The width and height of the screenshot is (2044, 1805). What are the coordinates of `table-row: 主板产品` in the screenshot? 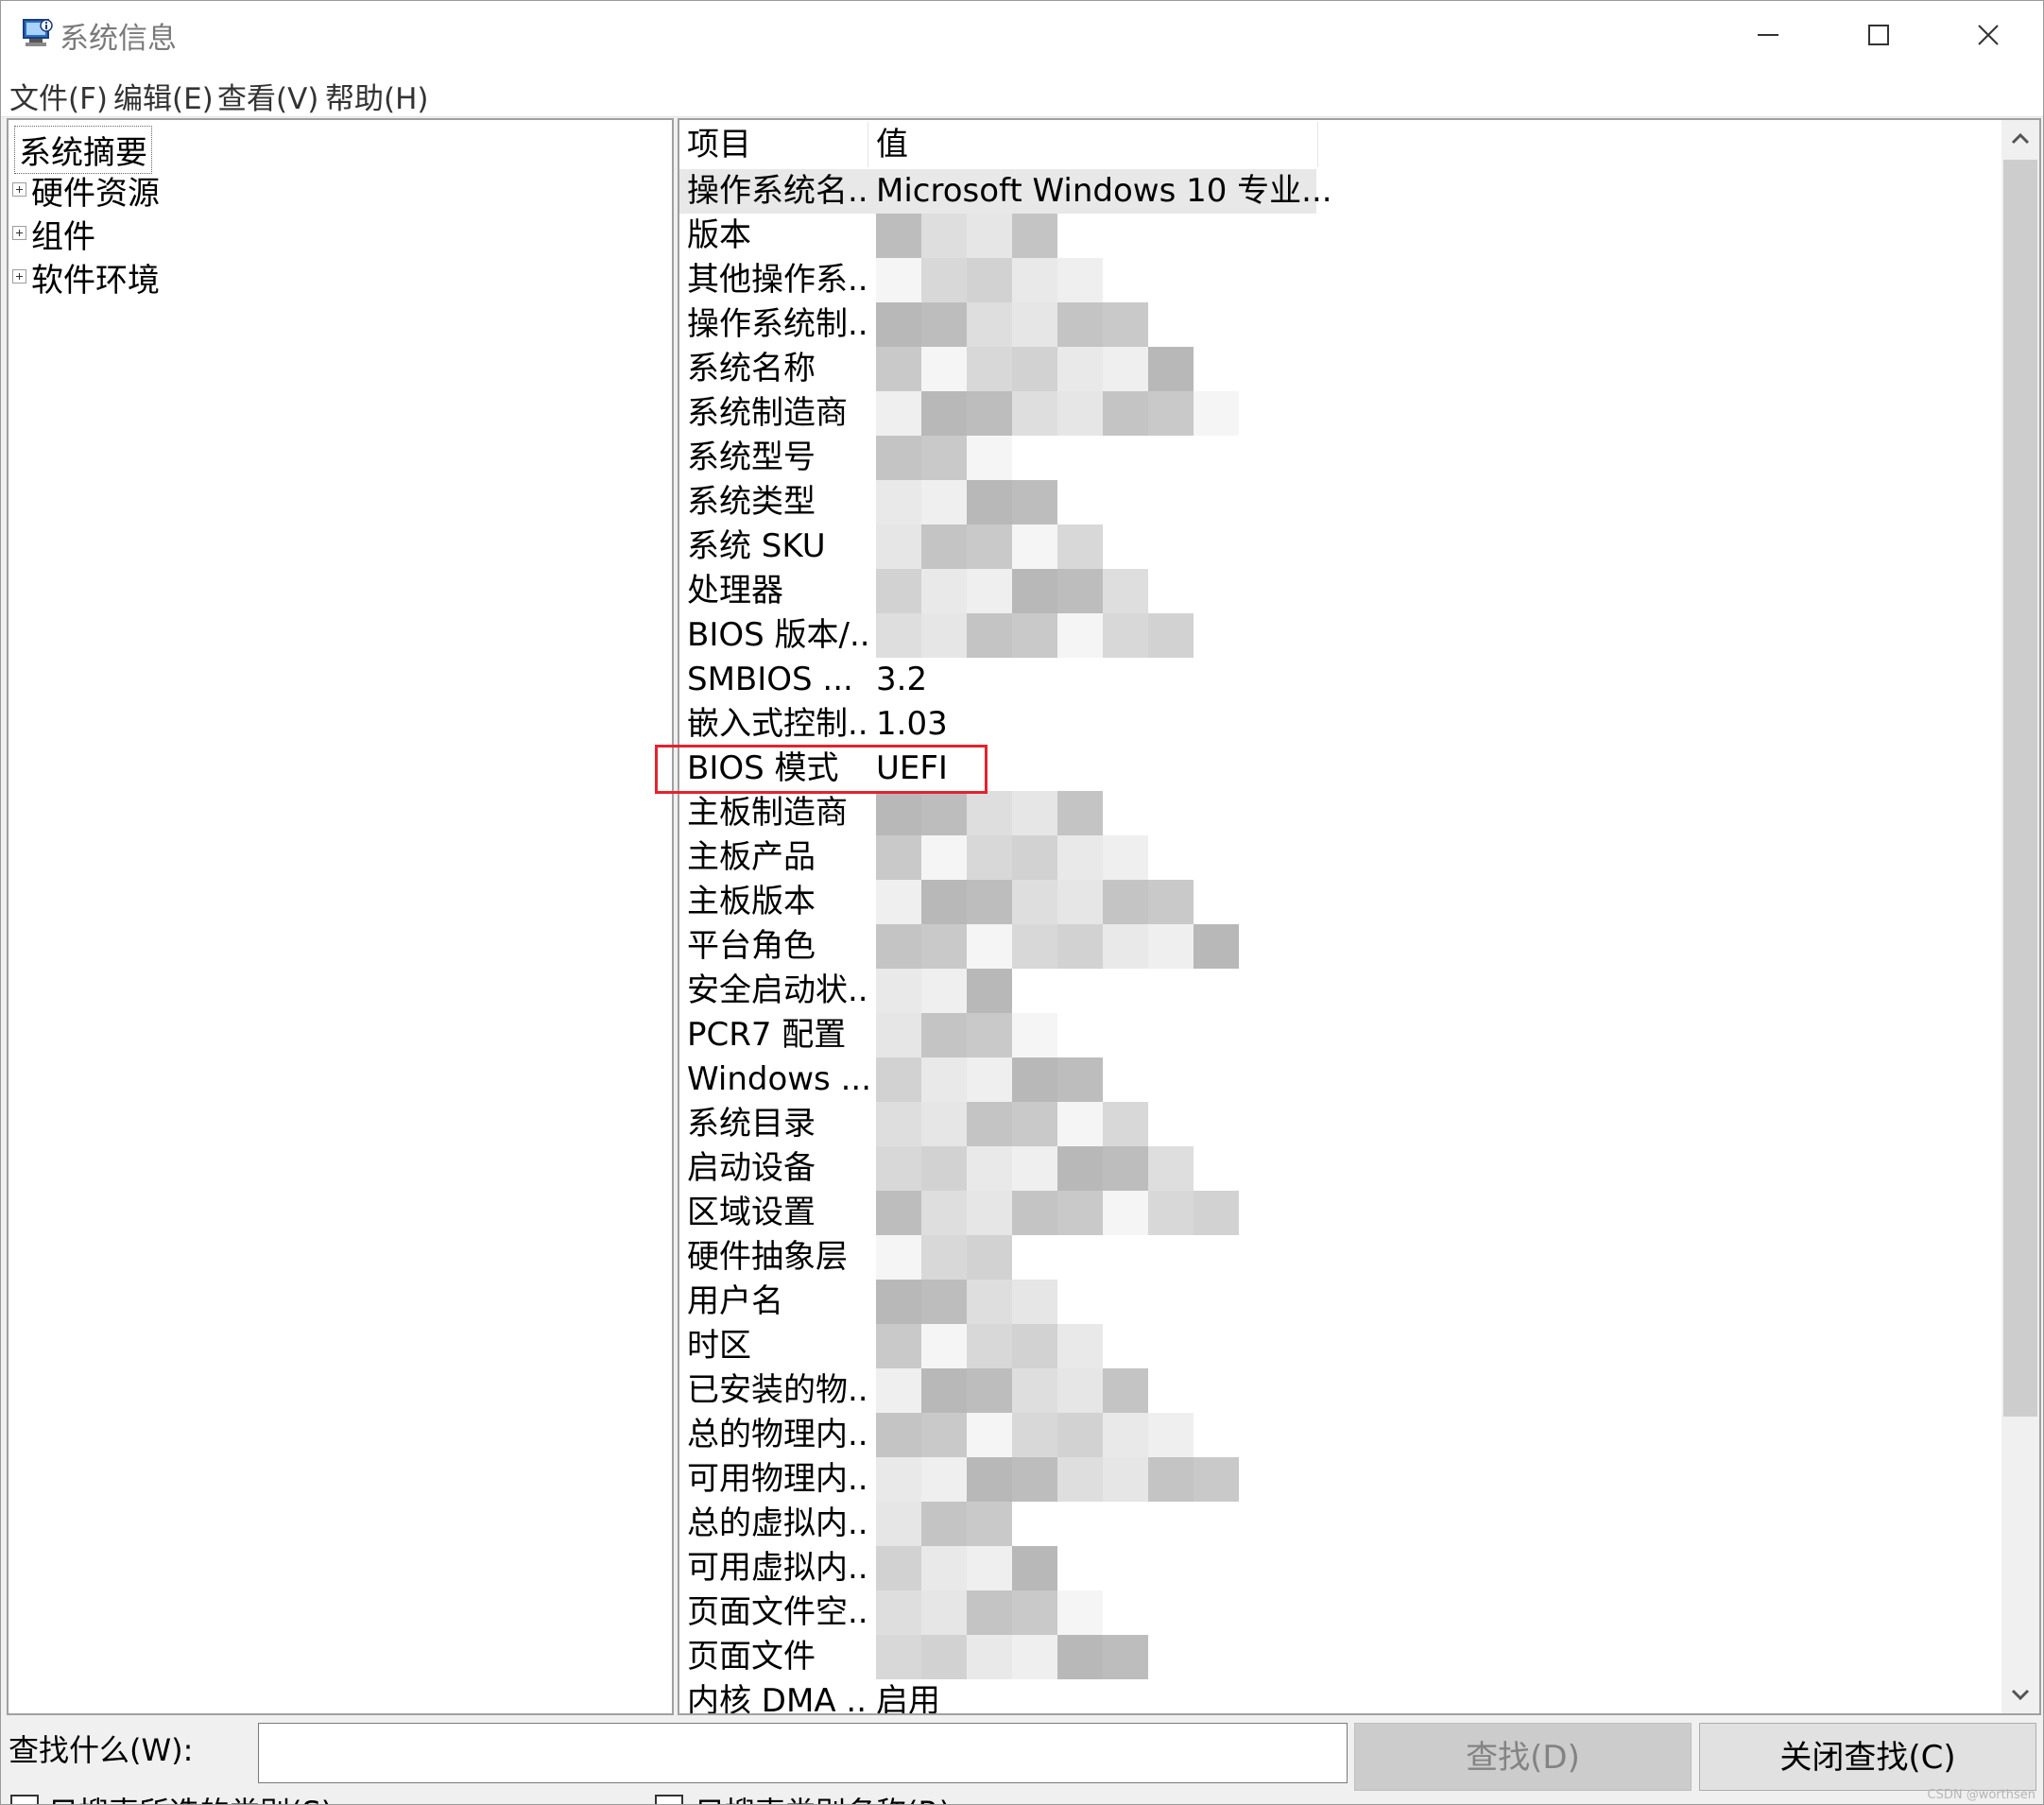 It's located at (1340, 858).